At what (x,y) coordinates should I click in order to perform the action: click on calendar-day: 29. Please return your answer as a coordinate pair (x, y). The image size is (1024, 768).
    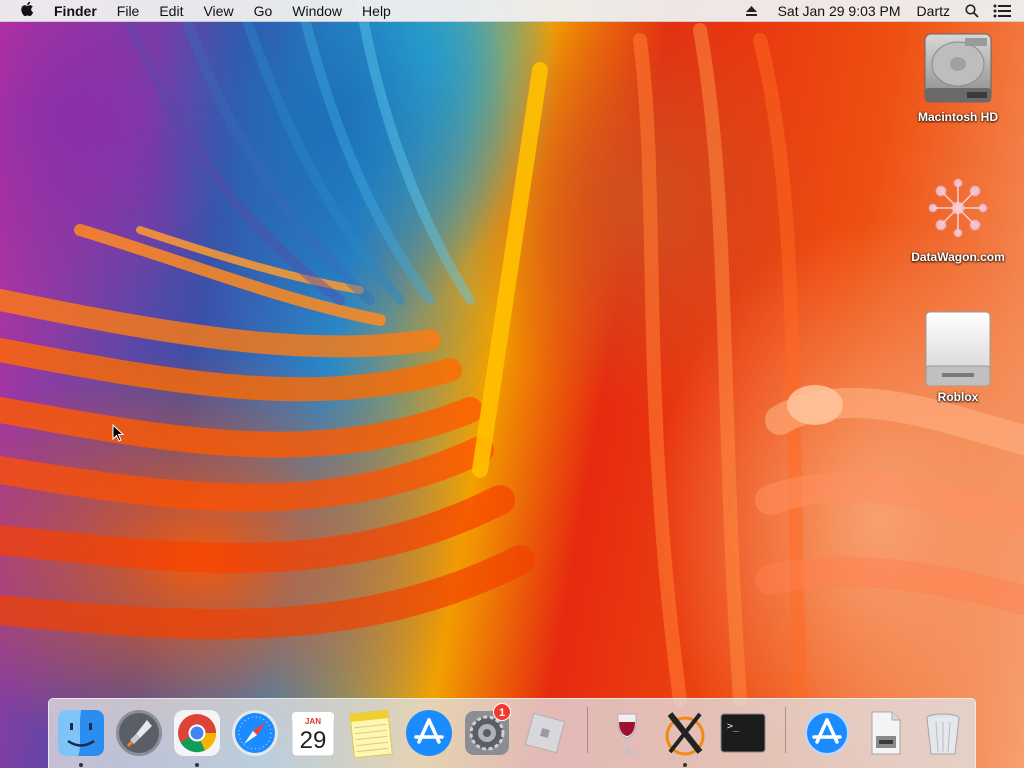
    Looking at the image, I should click on (313, 740).